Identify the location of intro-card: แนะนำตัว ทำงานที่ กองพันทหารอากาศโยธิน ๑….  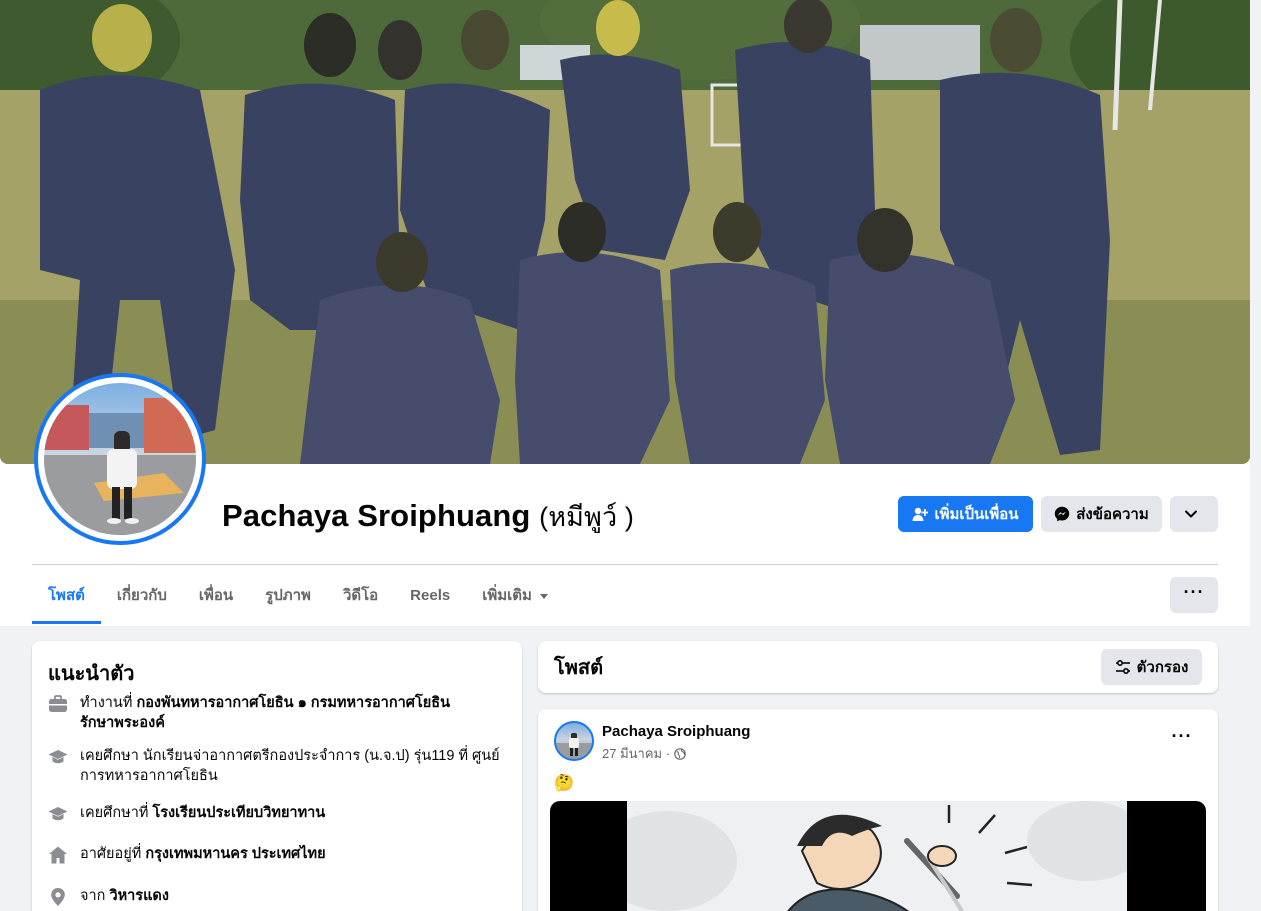
(277, 776).